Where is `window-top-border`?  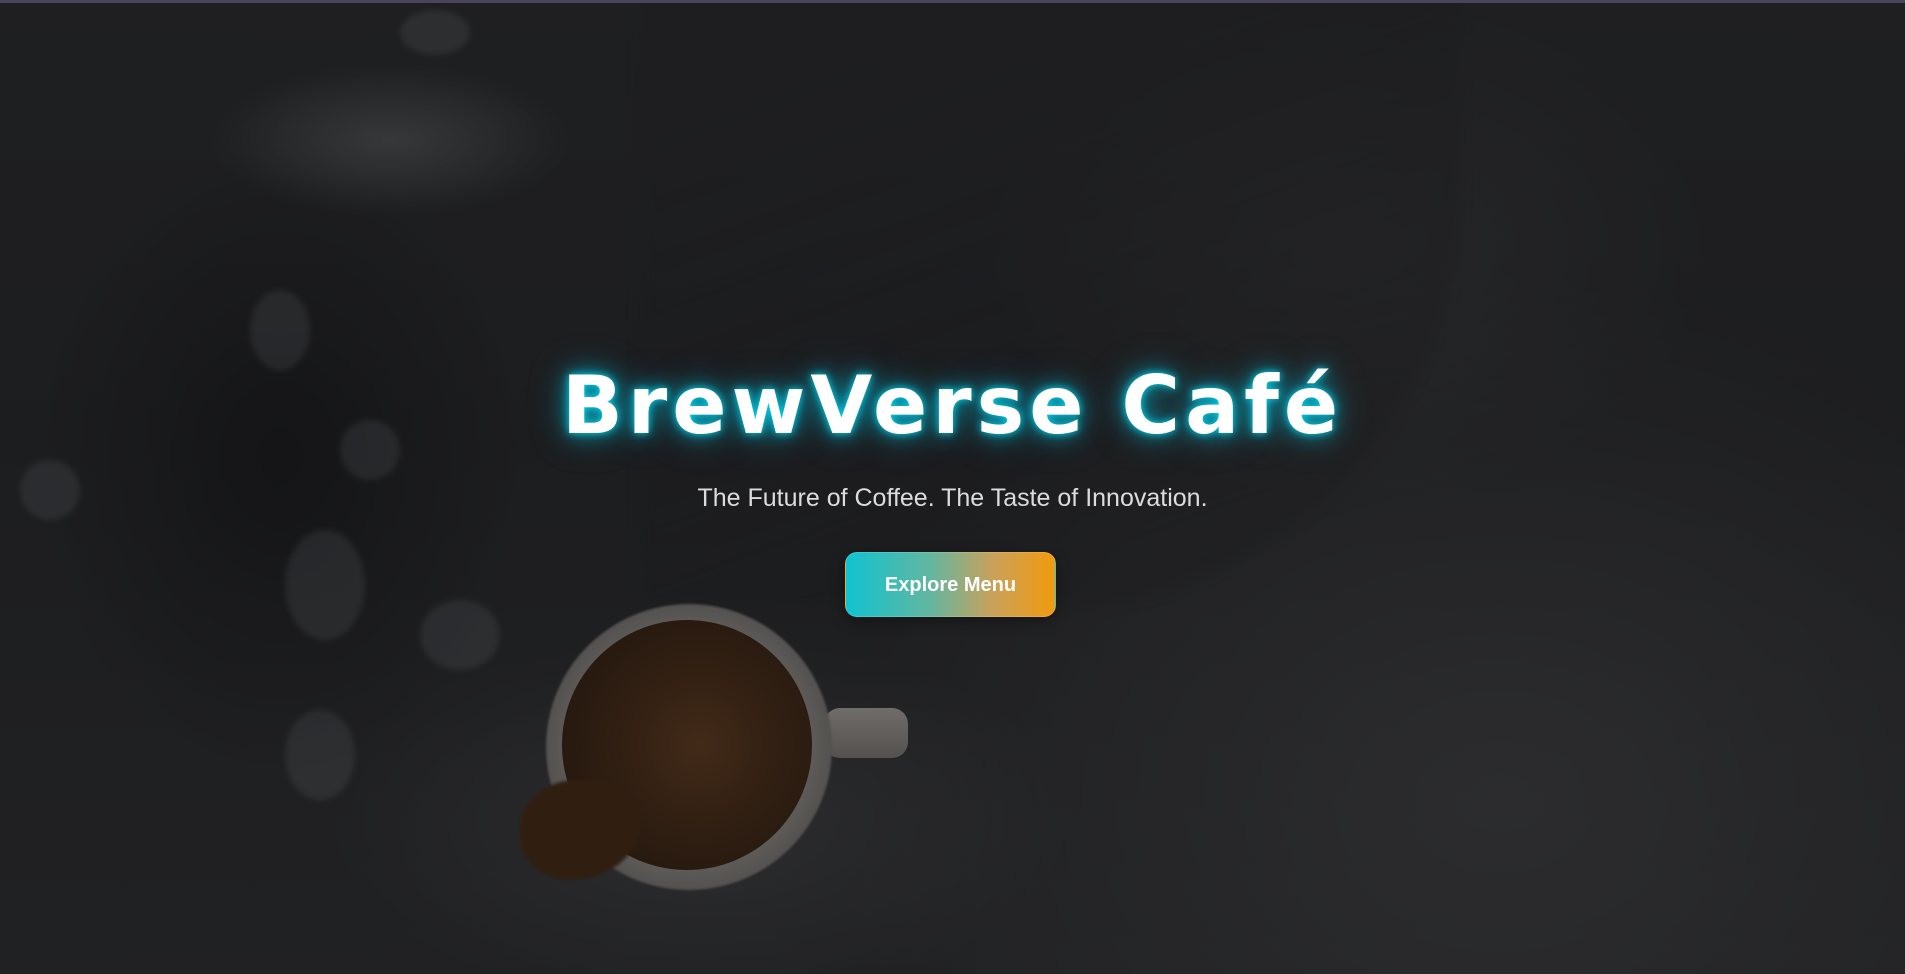 window-top-border is located at coordinates (952, 1).